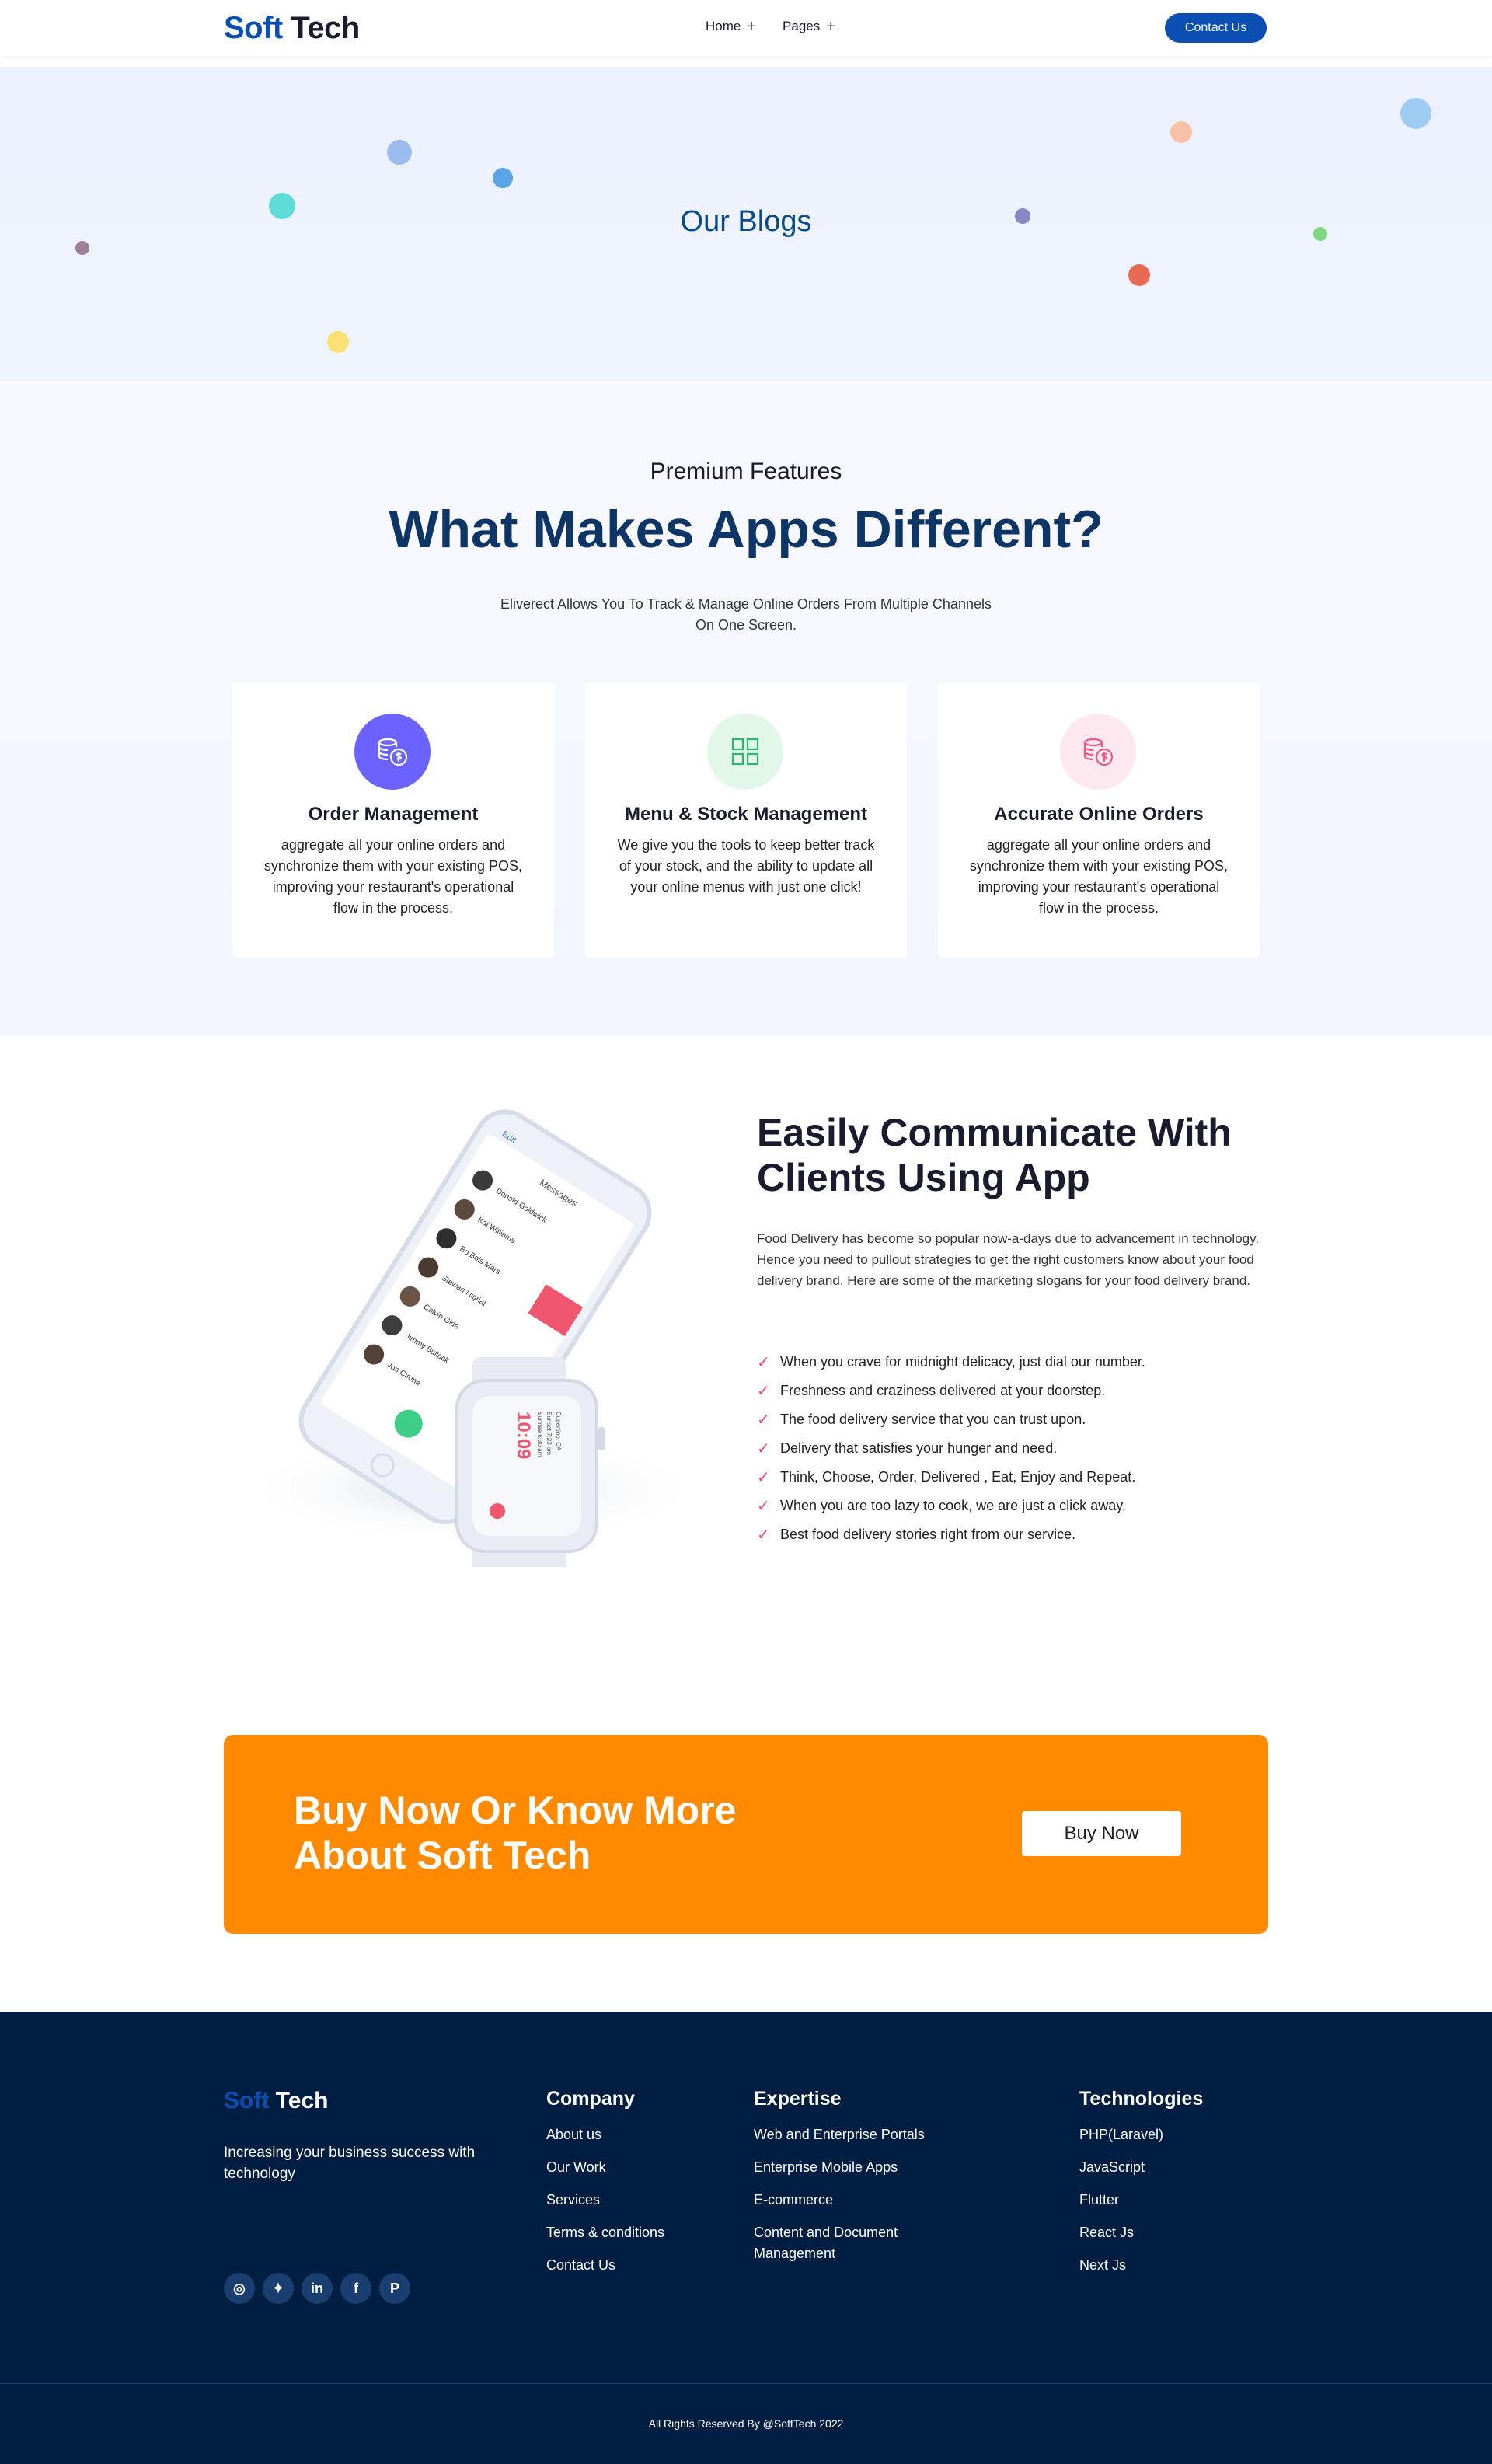 Image resolution: width=1492 pixels, height=2464 pixels. I want to click on footer-link: Terms & conditions, so click(635, 2233).